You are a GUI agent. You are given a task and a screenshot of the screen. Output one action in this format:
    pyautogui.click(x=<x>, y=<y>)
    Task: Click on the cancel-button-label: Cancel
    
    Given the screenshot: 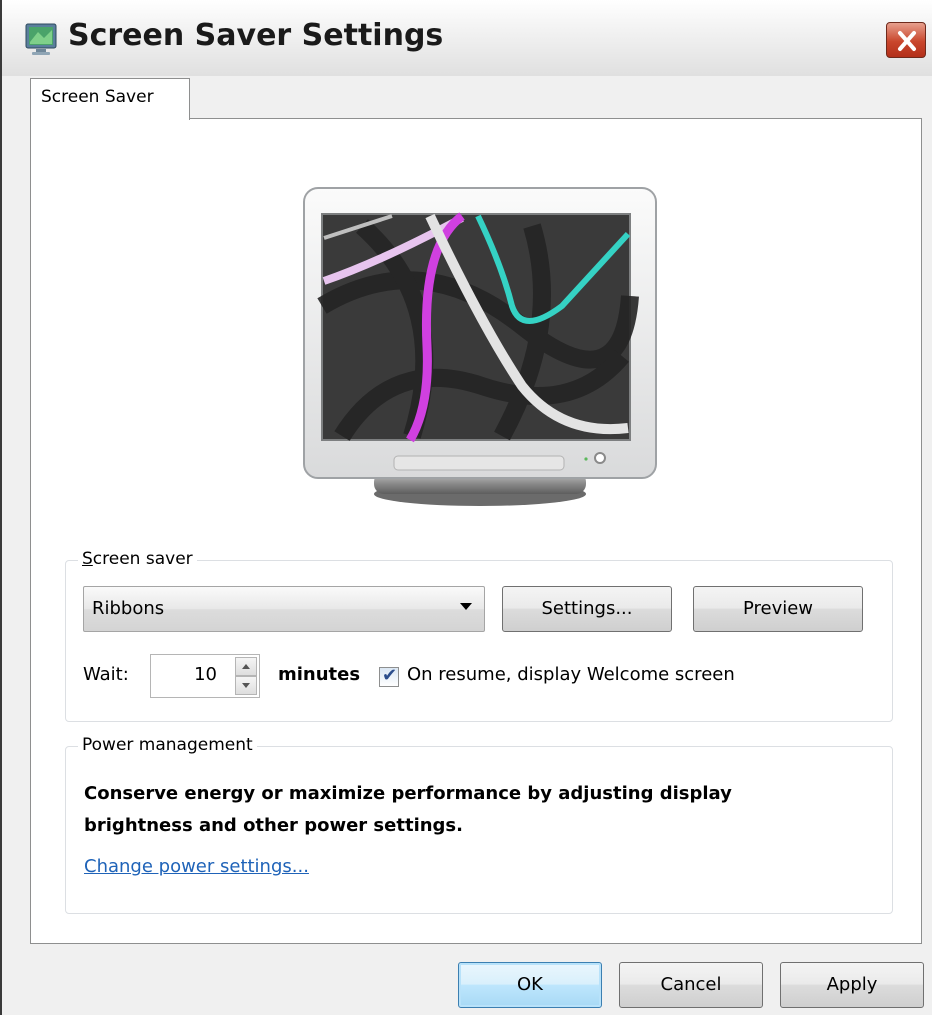 What is the action you would take?
    pyautogui.click(x=691, y=984)
    